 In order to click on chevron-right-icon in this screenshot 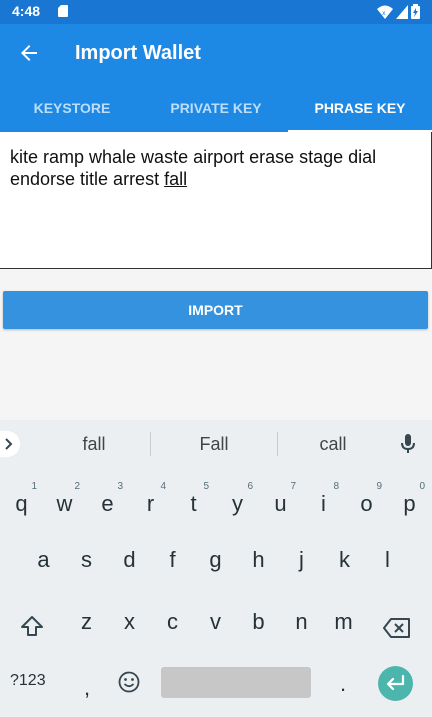, I will do `click(9, 444)`.